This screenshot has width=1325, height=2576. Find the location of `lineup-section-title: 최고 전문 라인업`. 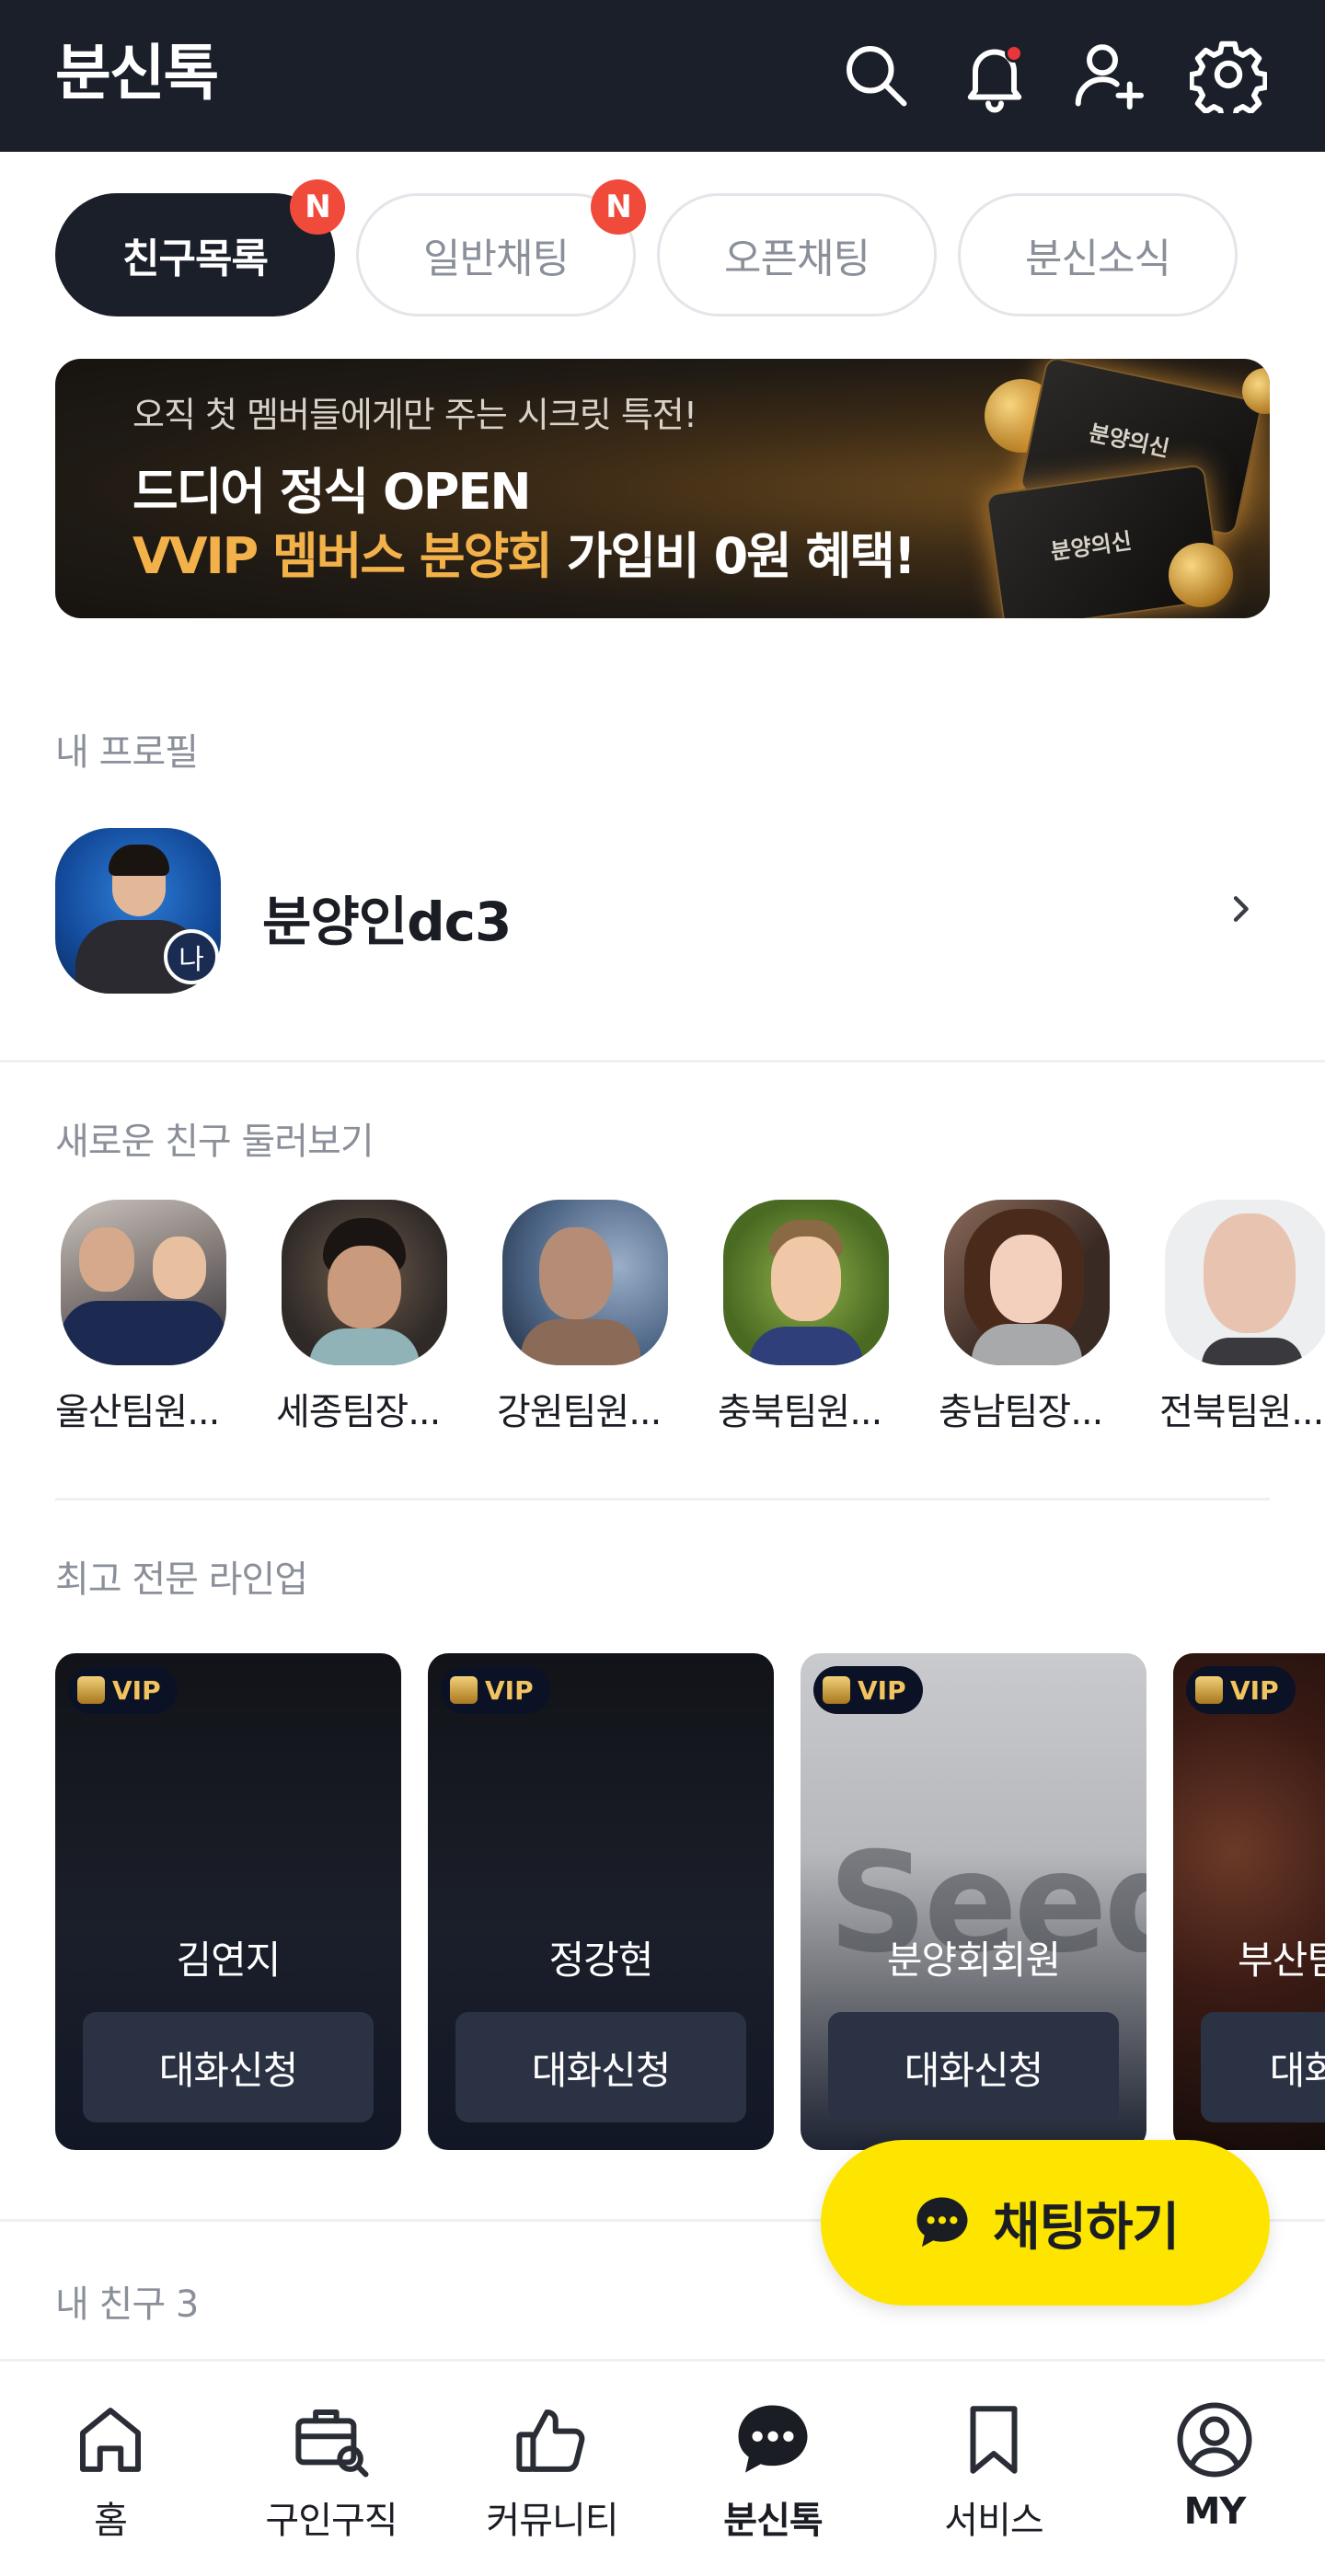

lineup-section-title: 최고 전문 라인업 is located at coordinates (181, 1579).